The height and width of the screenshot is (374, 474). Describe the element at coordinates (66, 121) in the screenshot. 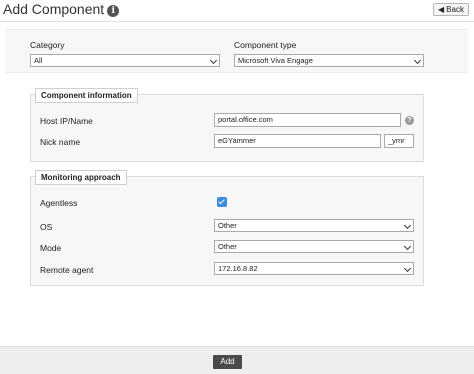

I see `host-label: Host IP/Name` at that location.